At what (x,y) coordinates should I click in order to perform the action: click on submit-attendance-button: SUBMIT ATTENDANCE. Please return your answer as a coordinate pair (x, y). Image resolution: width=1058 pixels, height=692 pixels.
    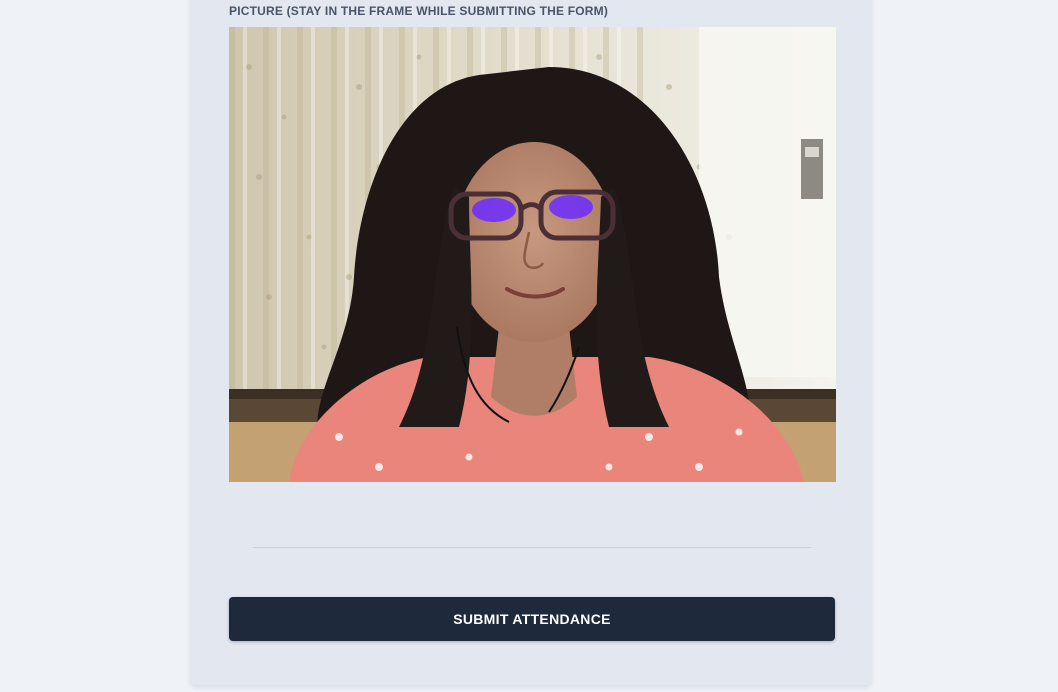
    Looking at the image, I should click on (532, 619).